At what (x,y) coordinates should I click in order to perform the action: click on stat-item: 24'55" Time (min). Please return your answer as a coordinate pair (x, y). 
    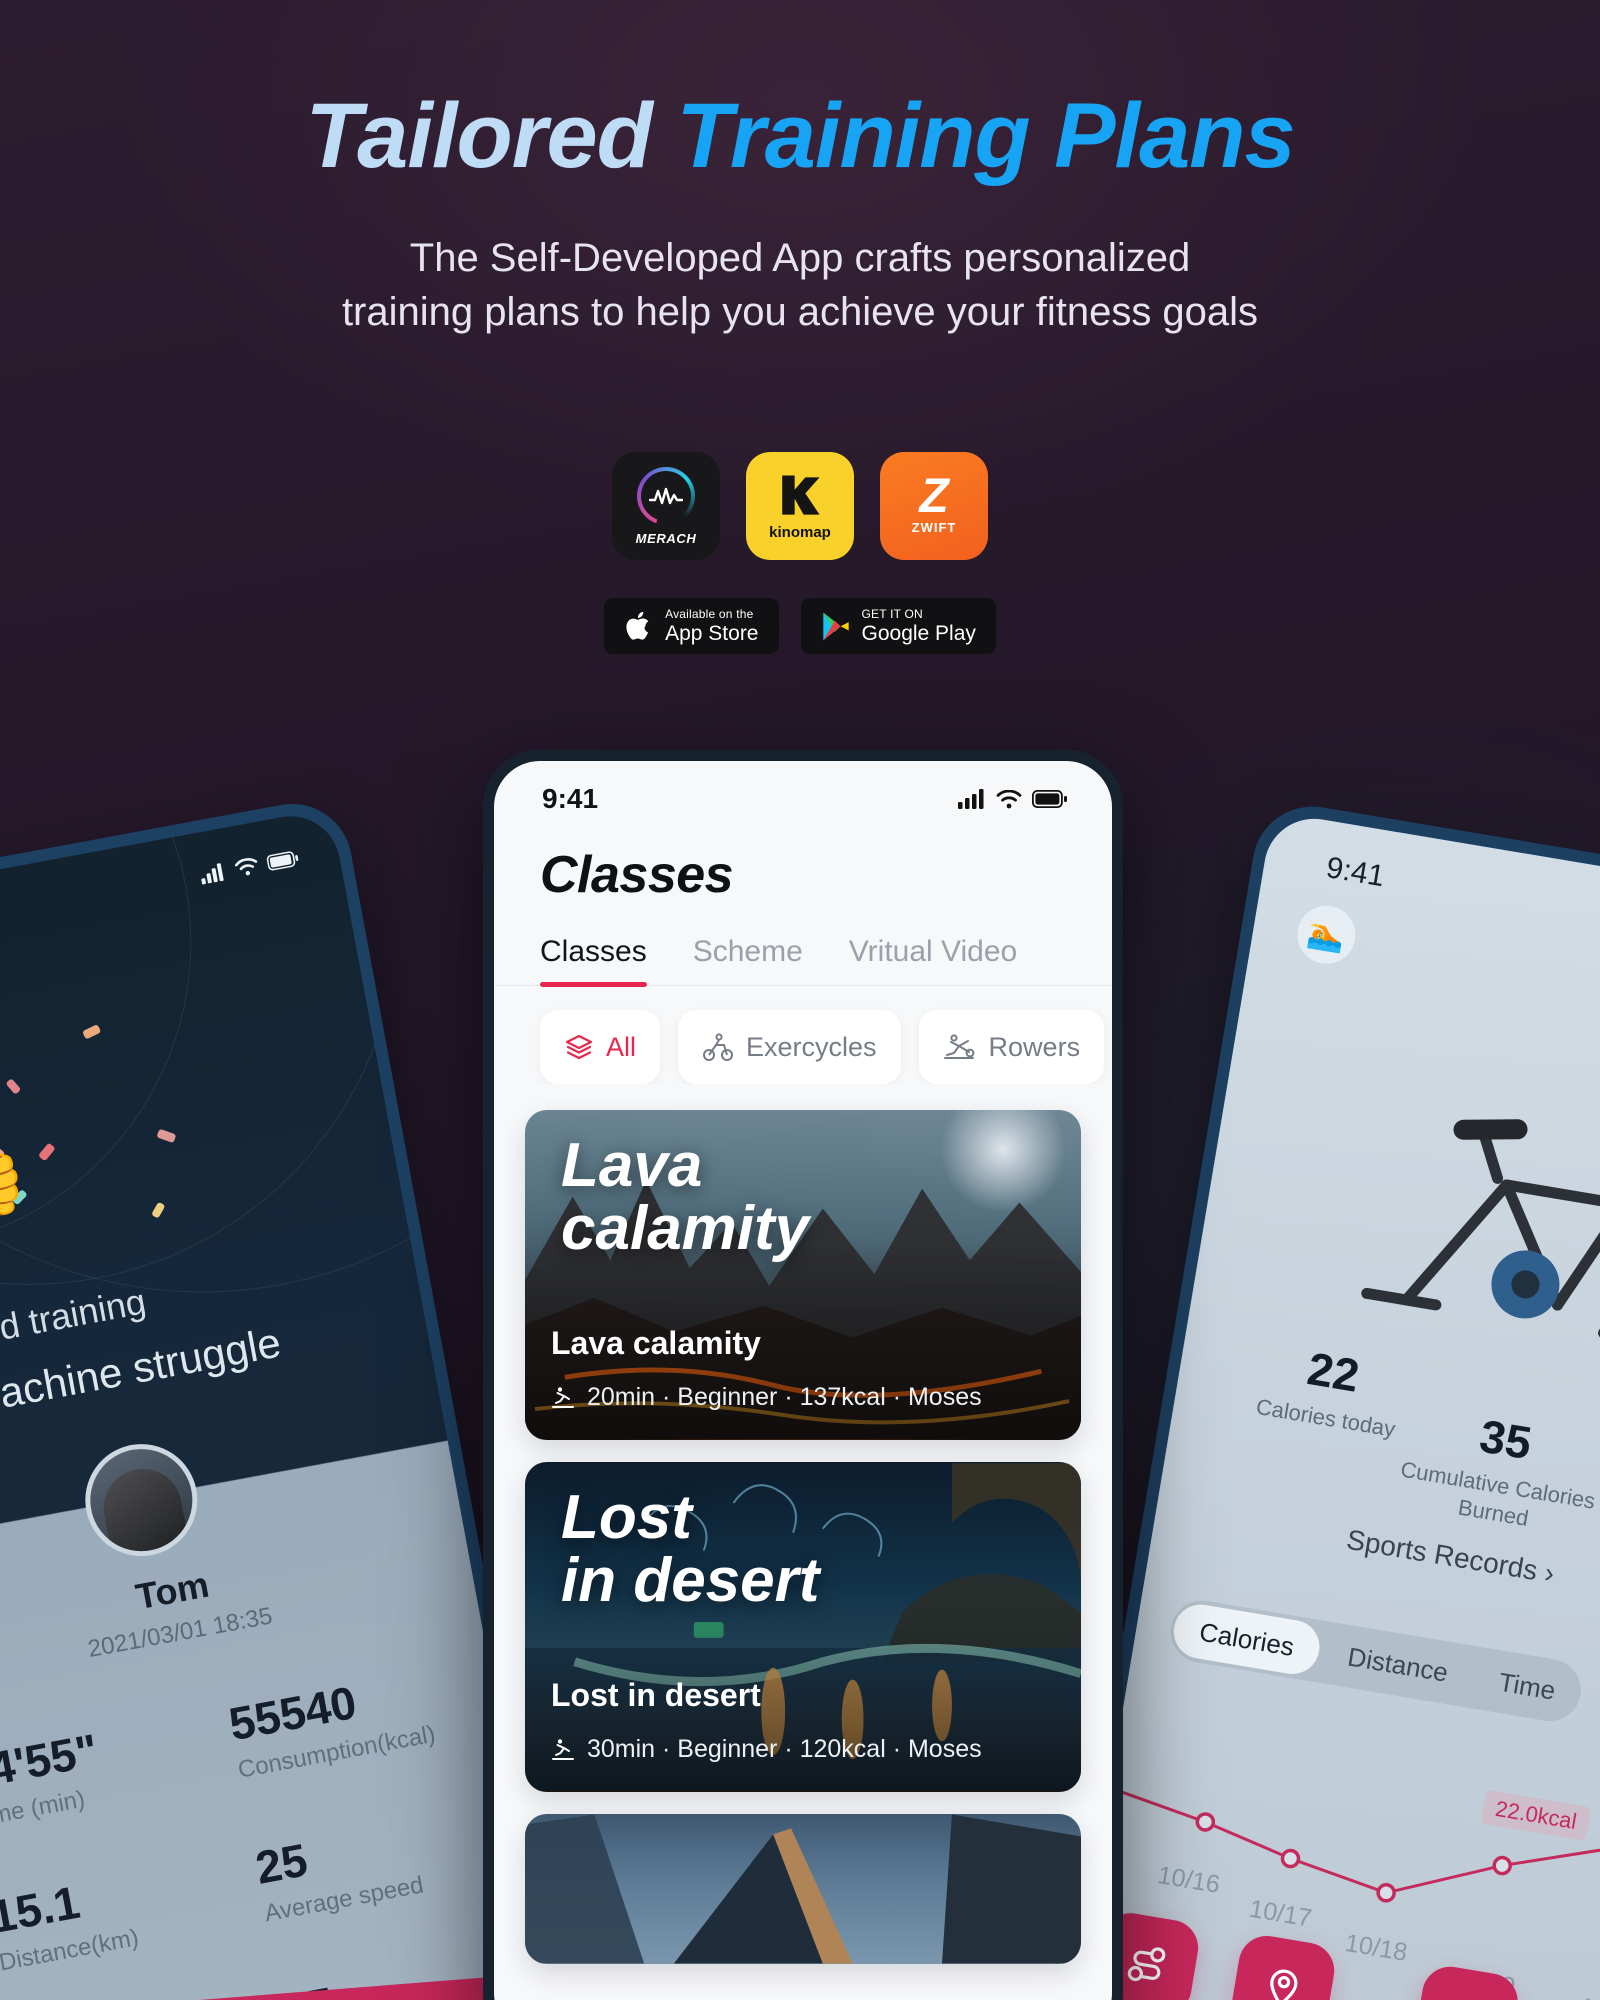
    Looking at the image, I should click on (110, 1770).